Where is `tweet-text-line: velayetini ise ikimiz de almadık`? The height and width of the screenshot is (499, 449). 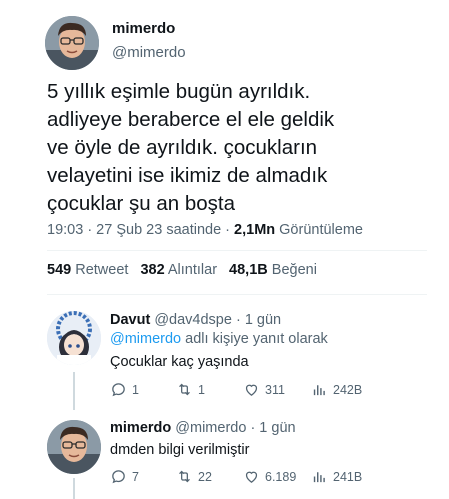 tweet-text-line: velayetini ise ikimiz de almadık is located at coordinates (187, 175).